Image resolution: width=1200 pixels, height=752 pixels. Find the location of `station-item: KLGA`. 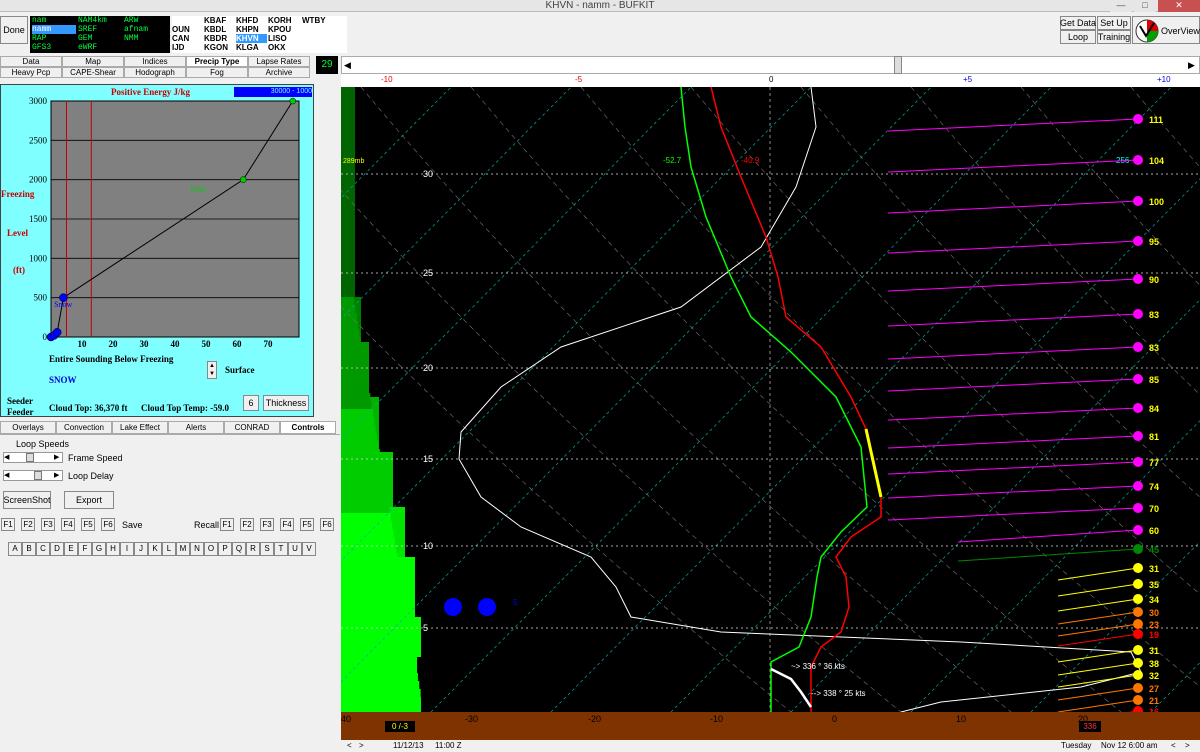

station-item: KLGA is located at coordinates (251, 47).